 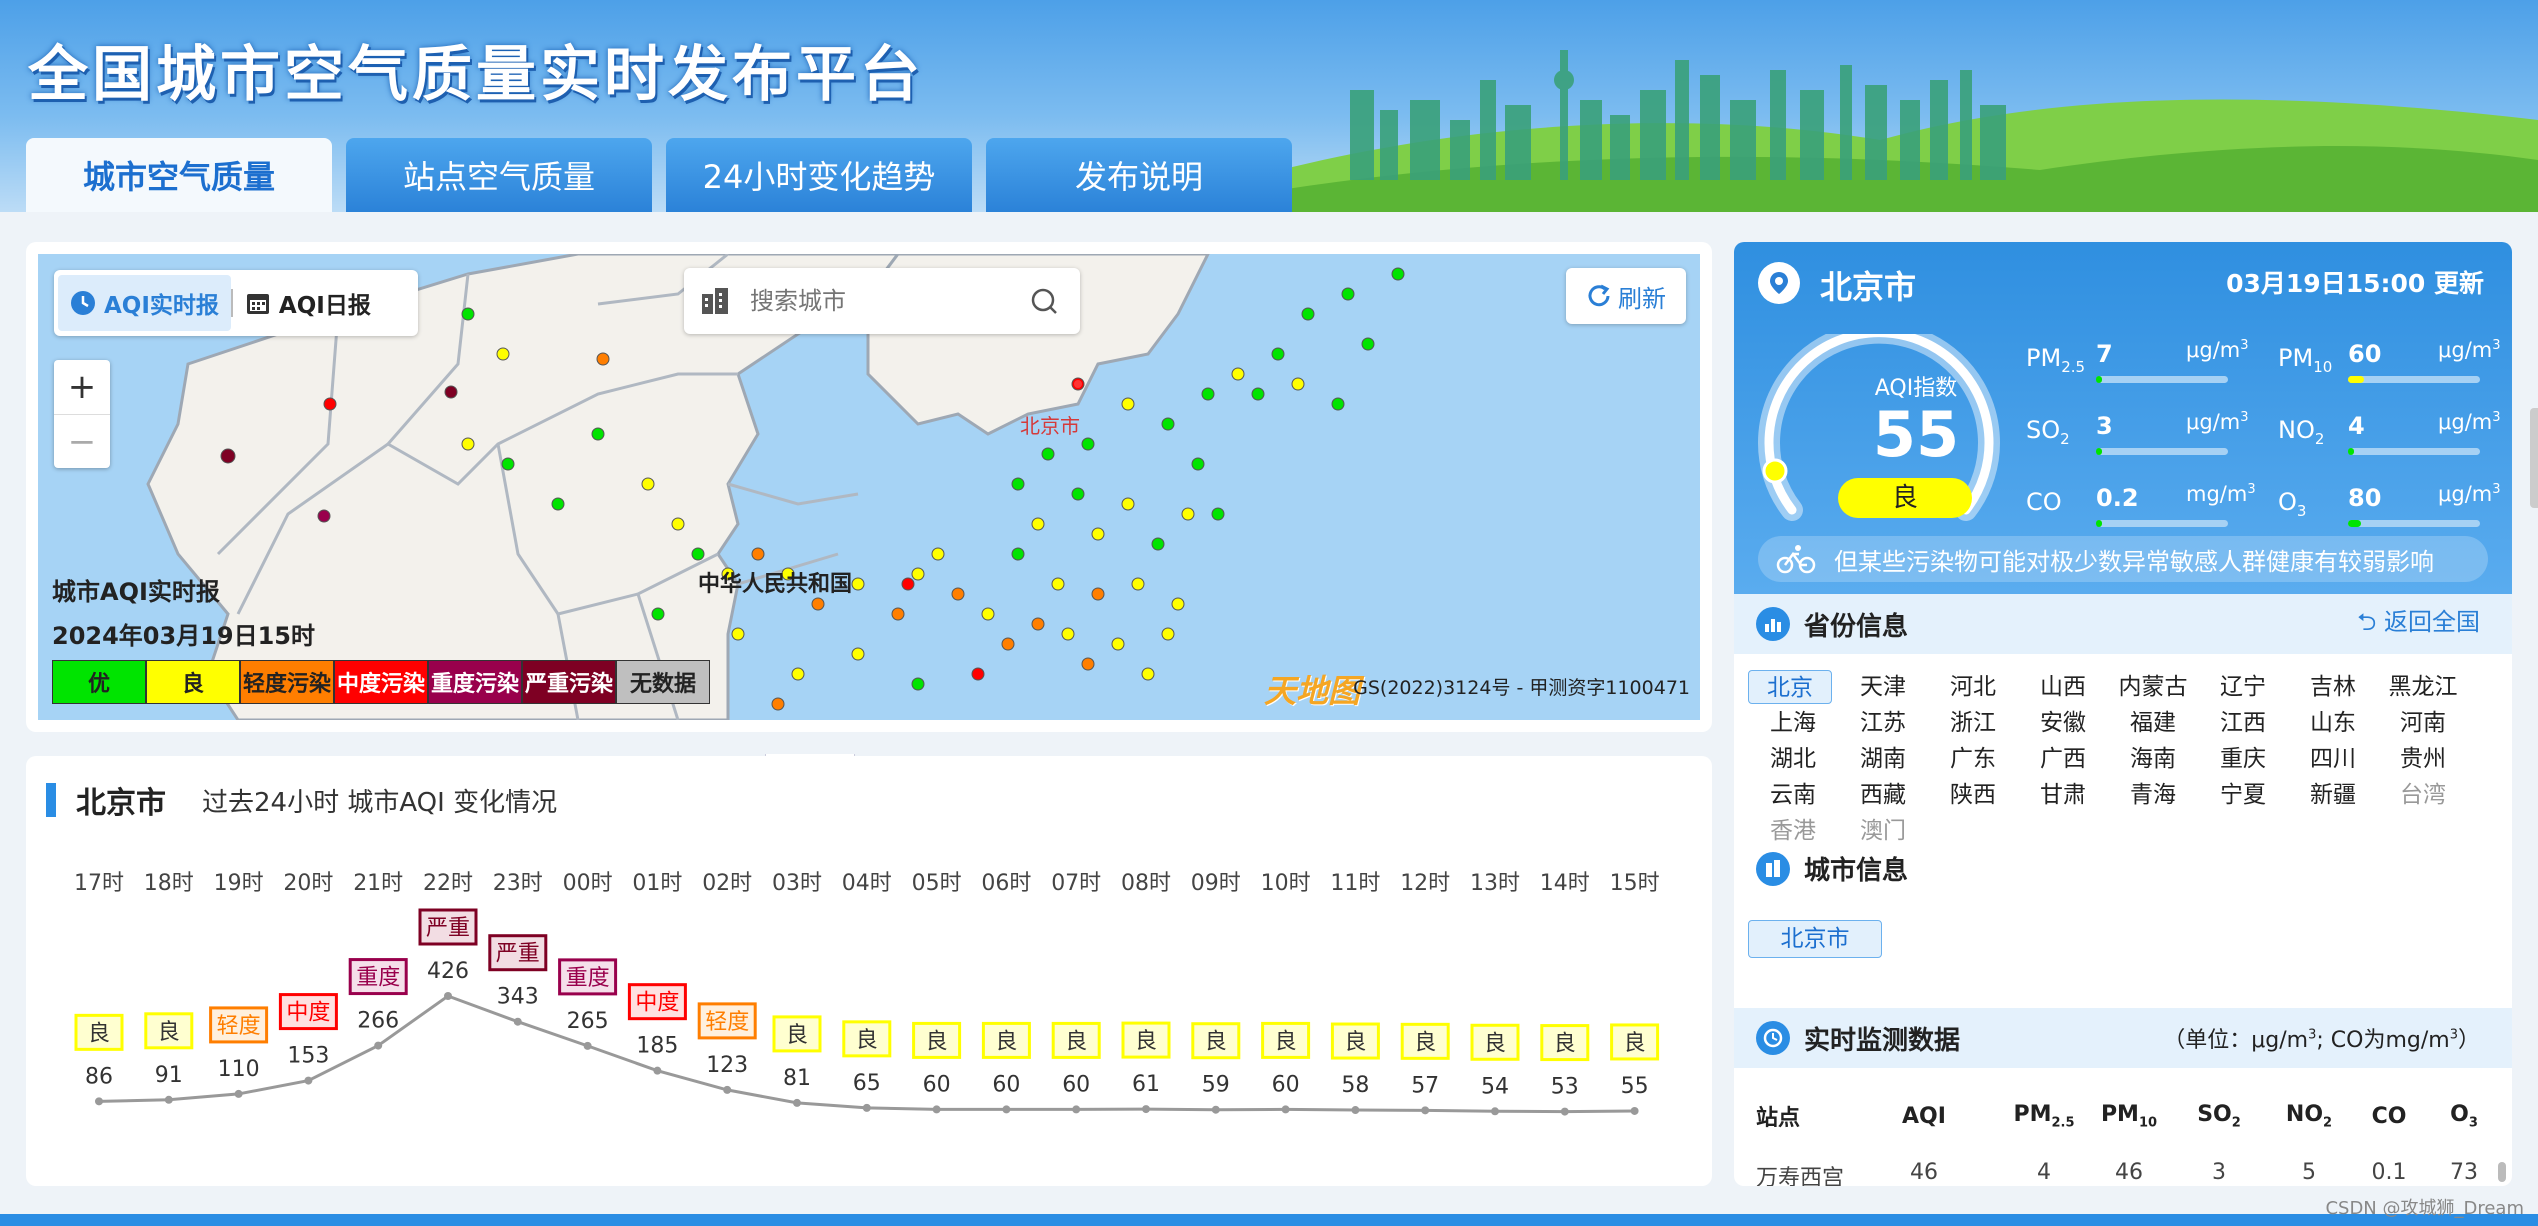 I want to click on province-item: 湖南, so click(x=1883, y=759).